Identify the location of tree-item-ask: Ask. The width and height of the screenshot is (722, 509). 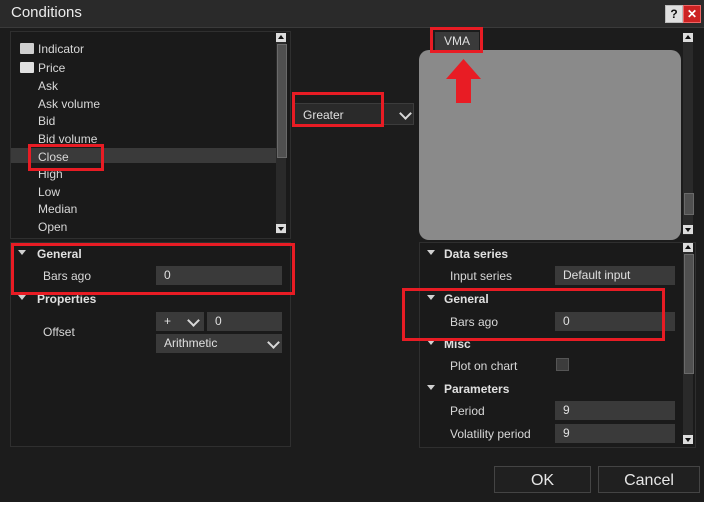
(48, 86).